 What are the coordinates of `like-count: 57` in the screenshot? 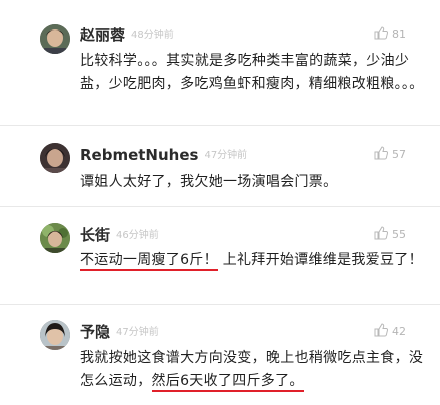 It's located at (399, 154).